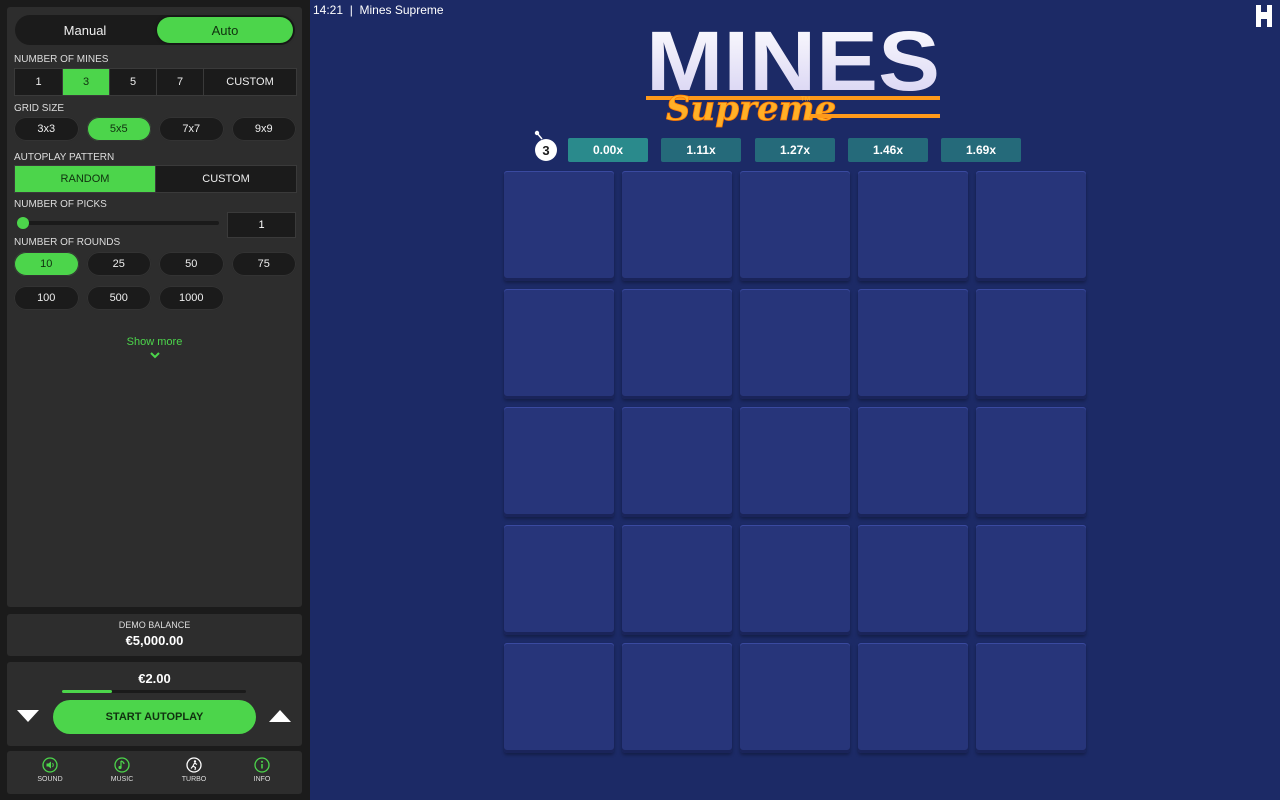 The height and width of the screenshot is (800, 1280). What do you see at coordinates (118, 129) in the screenshot?
I see `grid-size-5x5: 5x5` at bounding box center [118, 129].